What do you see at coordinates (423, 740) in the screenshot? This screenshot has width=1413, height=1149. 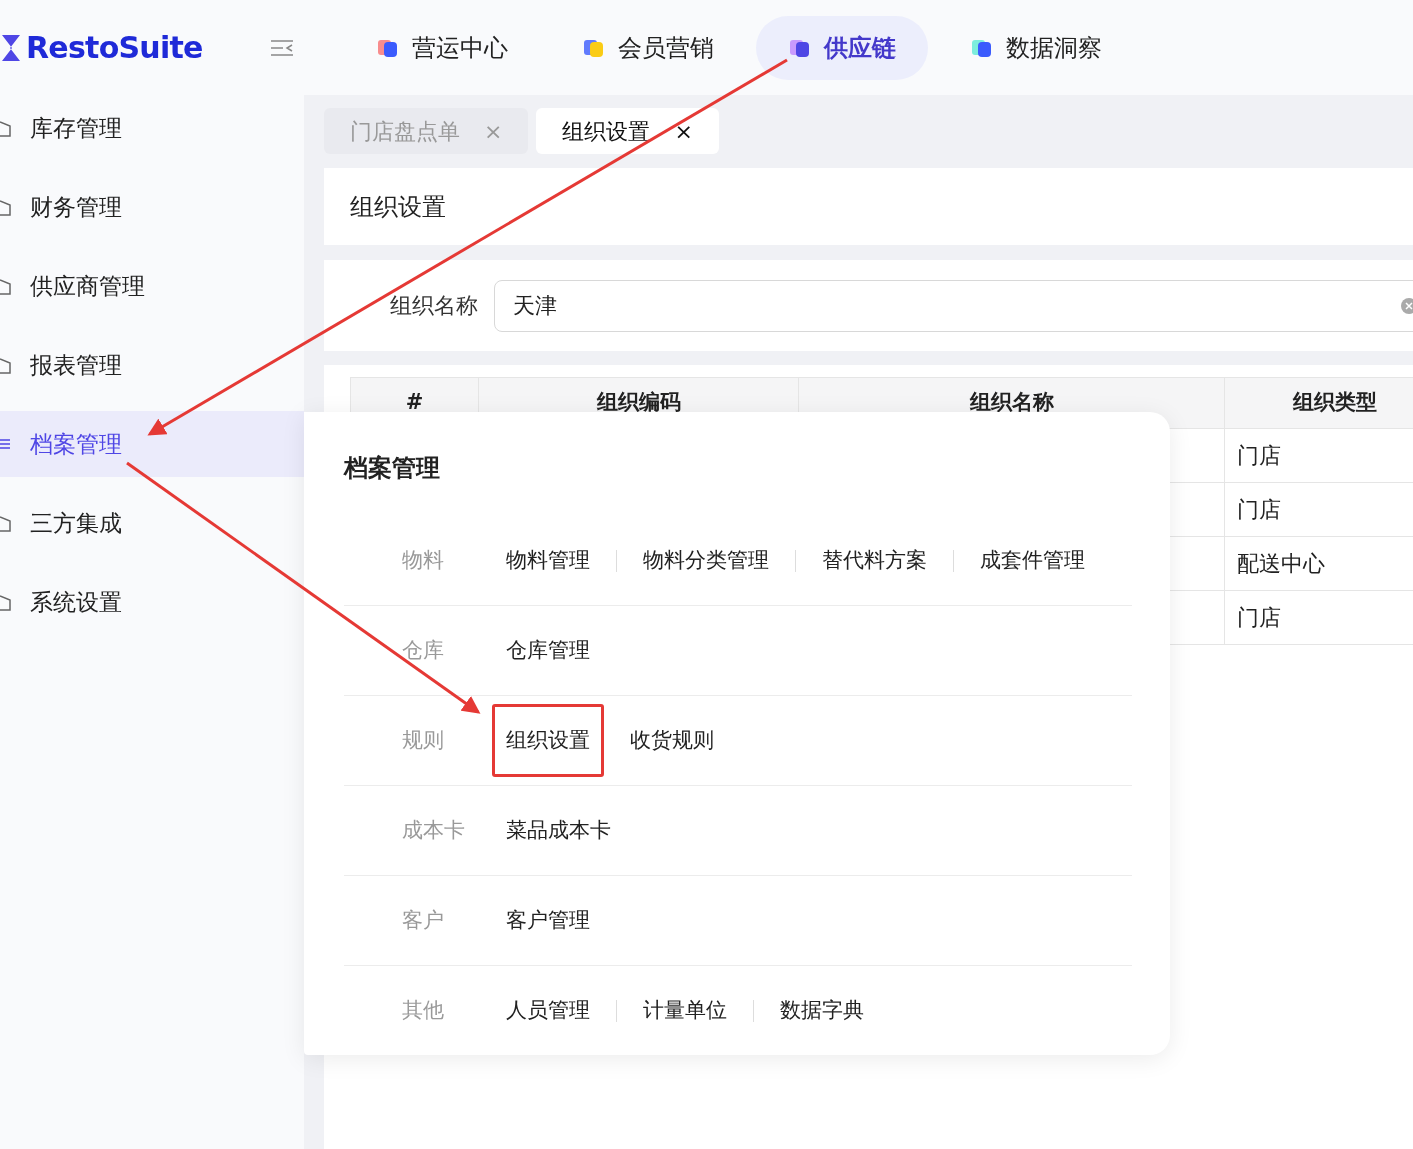 I see `category-label: 规则` at bounding box center [423, 740].